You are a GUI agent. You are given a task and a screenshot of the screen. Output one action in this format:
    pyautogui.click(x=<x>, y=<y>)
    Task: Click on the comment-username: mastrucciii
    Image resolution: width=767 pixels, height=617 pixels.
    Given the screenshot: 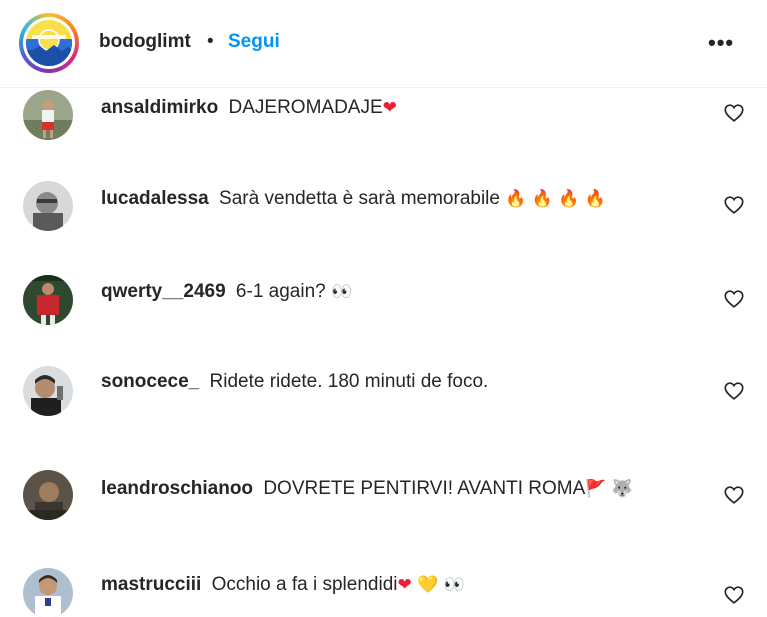 What is the action you would take?
    pyautogui.click(x=154, y=584)
    